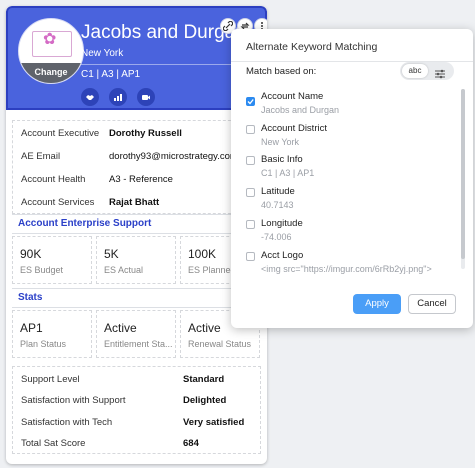  Describe the element at coordinates (58, 202) in the screenshot. I see `detail-label: Account Services` at that location.